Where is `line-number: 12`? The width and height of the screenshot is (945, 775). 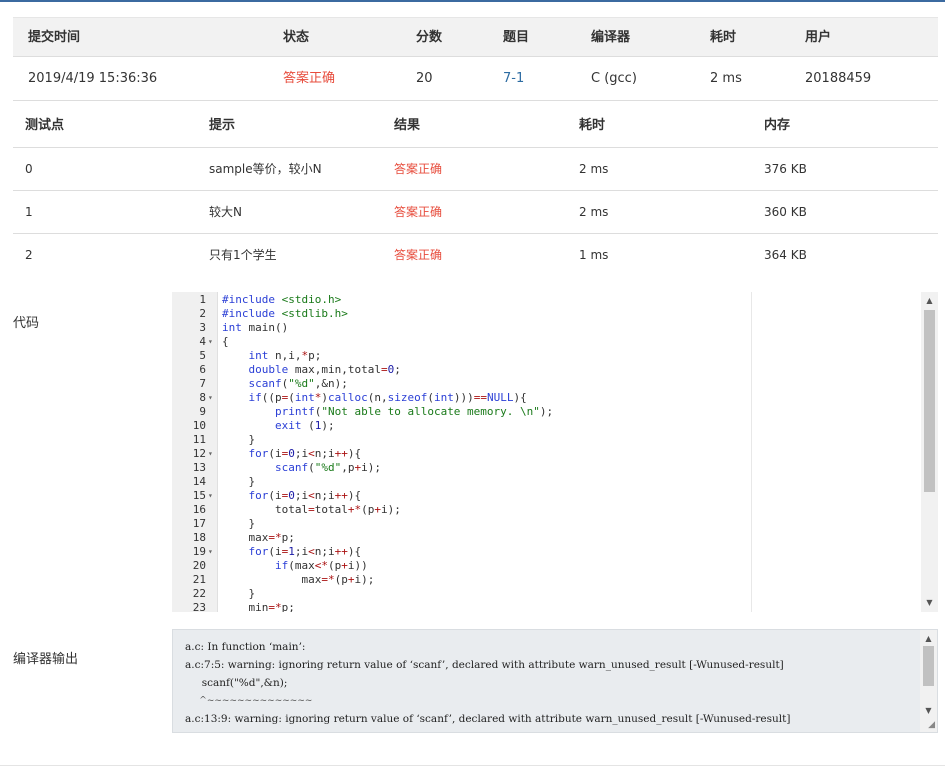
line-number: 12 is located at coordinates (199, 453).